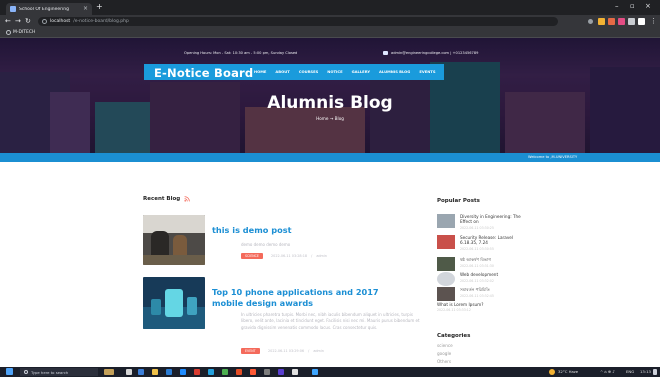 The height and width of the screenshot is (377, 660). Describe the element at coordinates (187, 199) in the screenshot. I see `rss-icon` at that location.